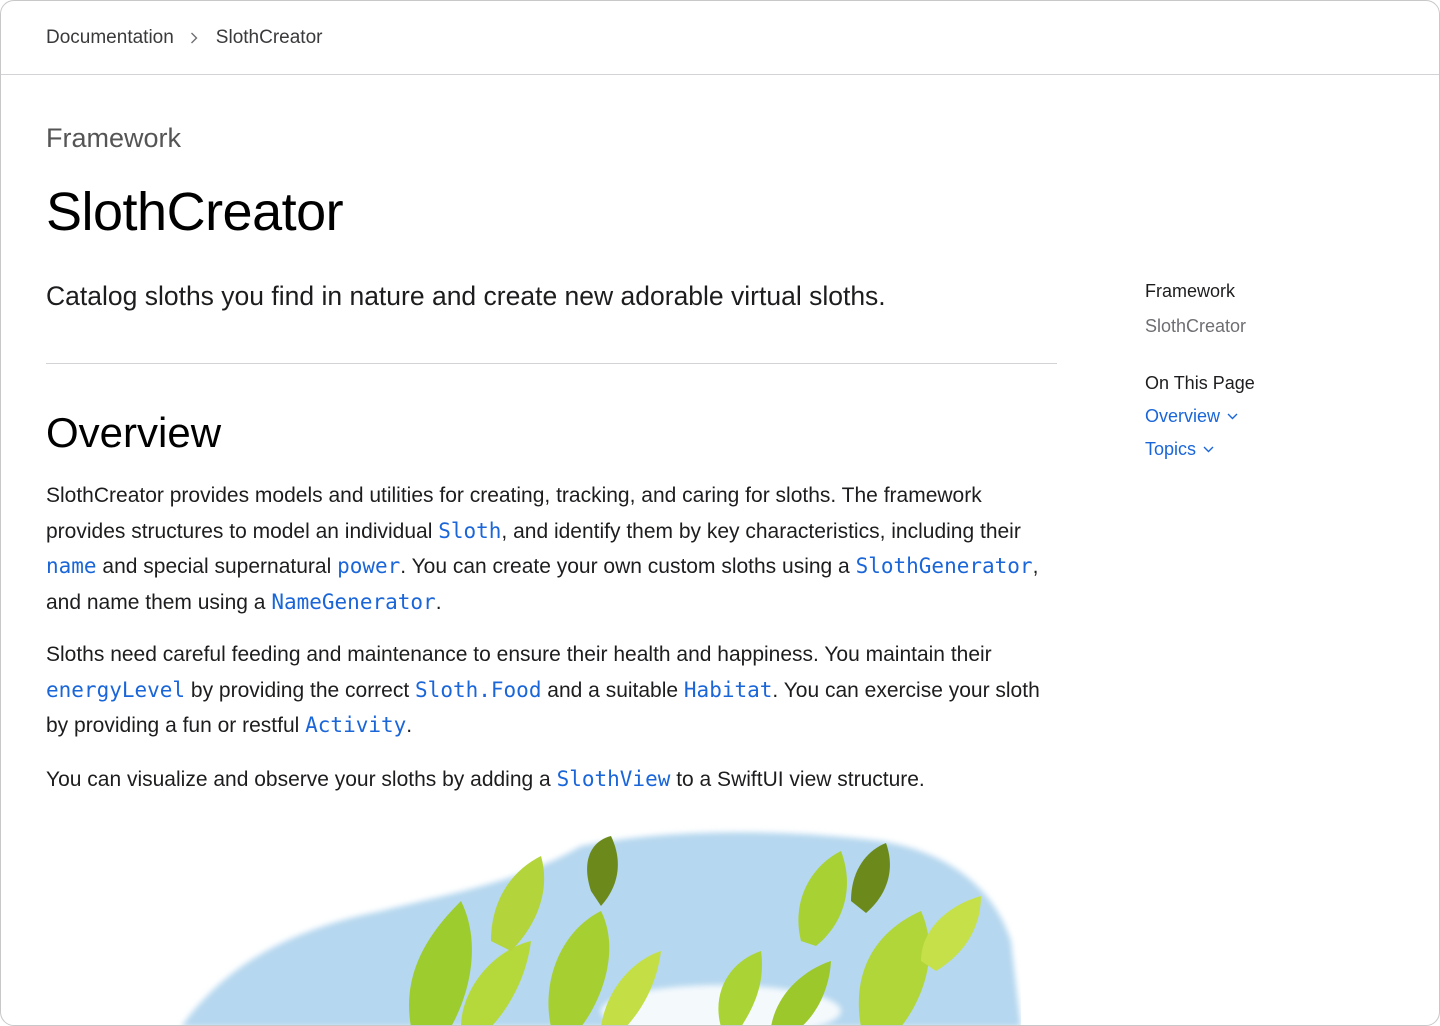 This screenshot has height=1026, width=1440. What do you see at coordinates (720, 38) in the screenshot?
I see `breadcrumb: Documentation SlothCreator` at bounding box center [720, 38].